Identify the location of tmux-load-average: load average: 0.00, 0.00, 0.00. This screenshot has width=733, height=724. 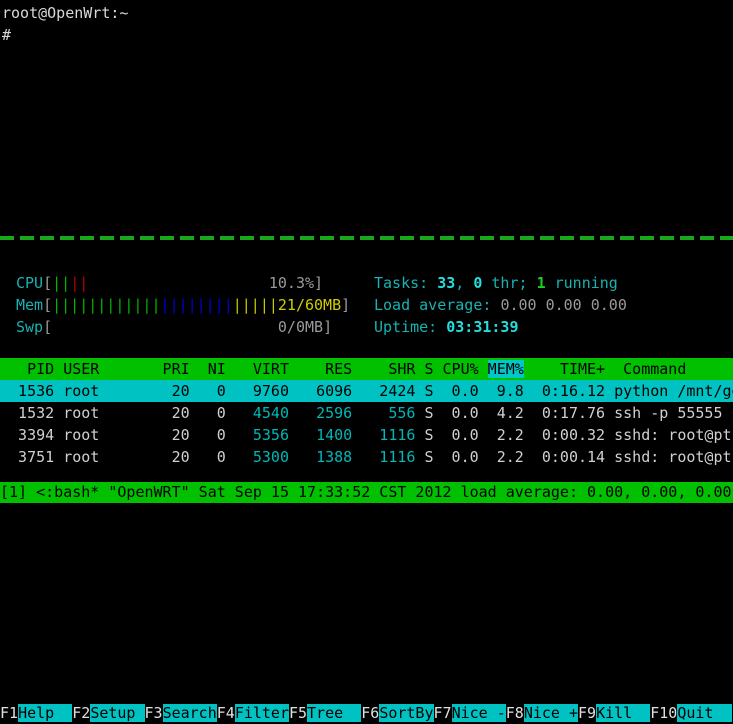
(591, 492).